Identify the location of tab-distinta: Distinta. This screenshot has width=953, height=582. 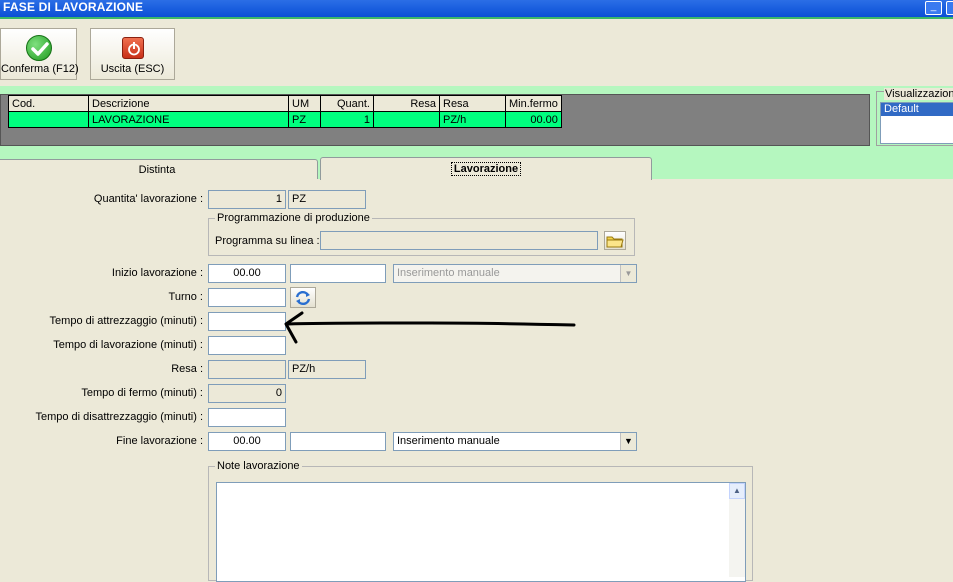
(159, 169).